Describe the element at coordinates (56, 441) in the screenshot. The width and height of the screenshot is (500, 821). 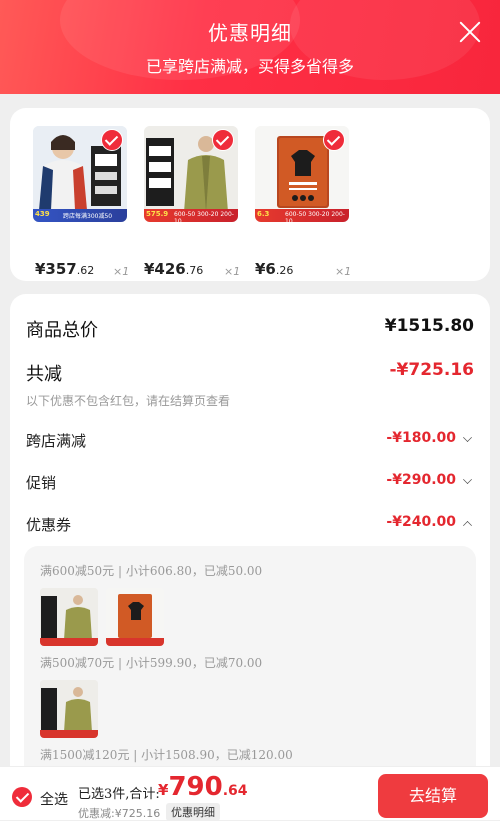
I see `row-label: 跨店满减` at that location.